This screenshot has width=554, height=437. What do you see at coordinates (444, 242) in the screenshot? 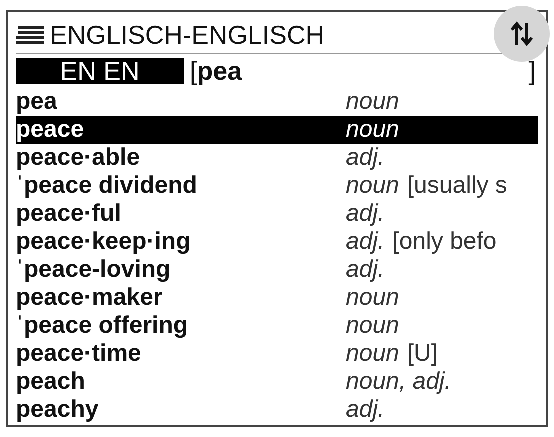
I see `usage-note: [only befo` at bounding box center [444, 242].